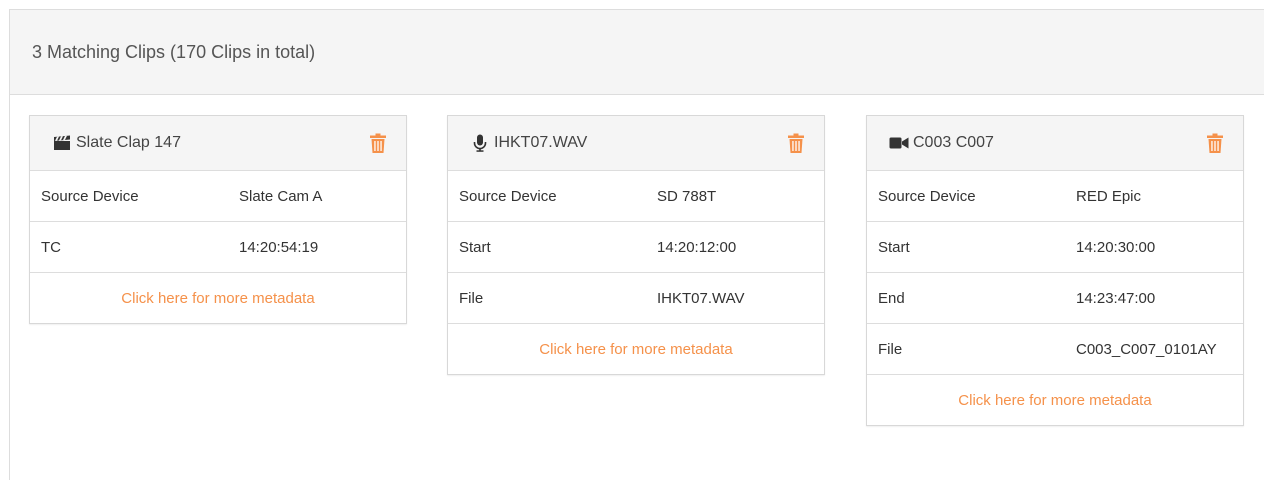  What do you see at coordinates (636, 298) in the screenshot?
I see `metadata-row: File IHKT07.WAV` at bounding box center [636, 298].